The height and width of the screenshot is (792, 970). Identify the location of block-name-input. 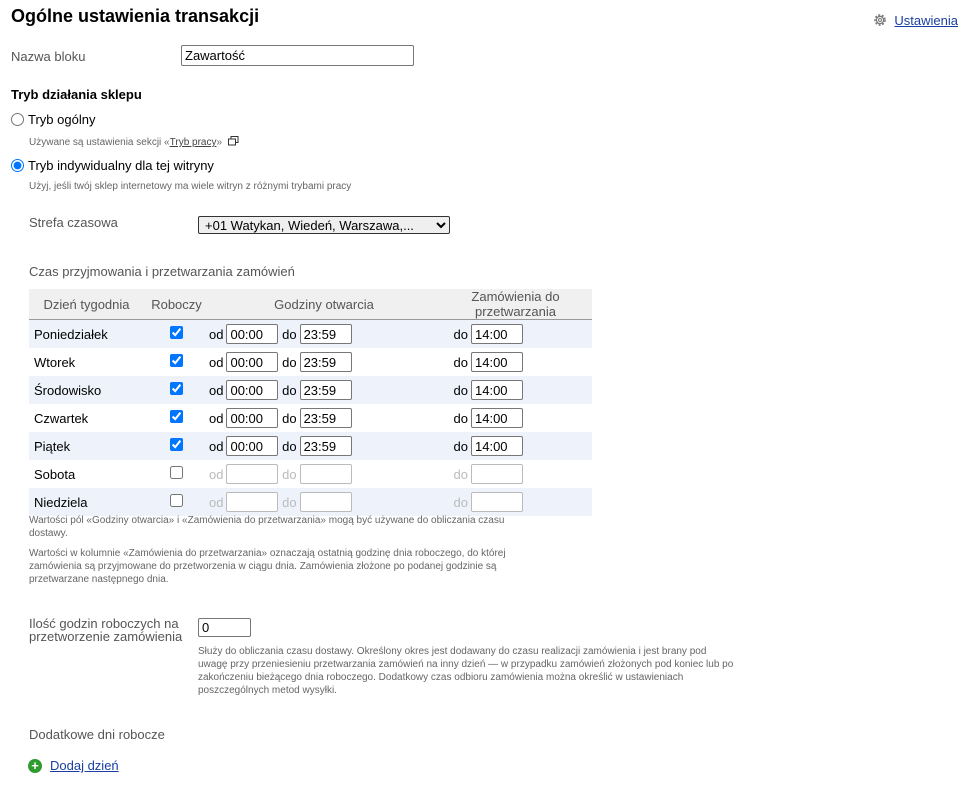
(297, 55).